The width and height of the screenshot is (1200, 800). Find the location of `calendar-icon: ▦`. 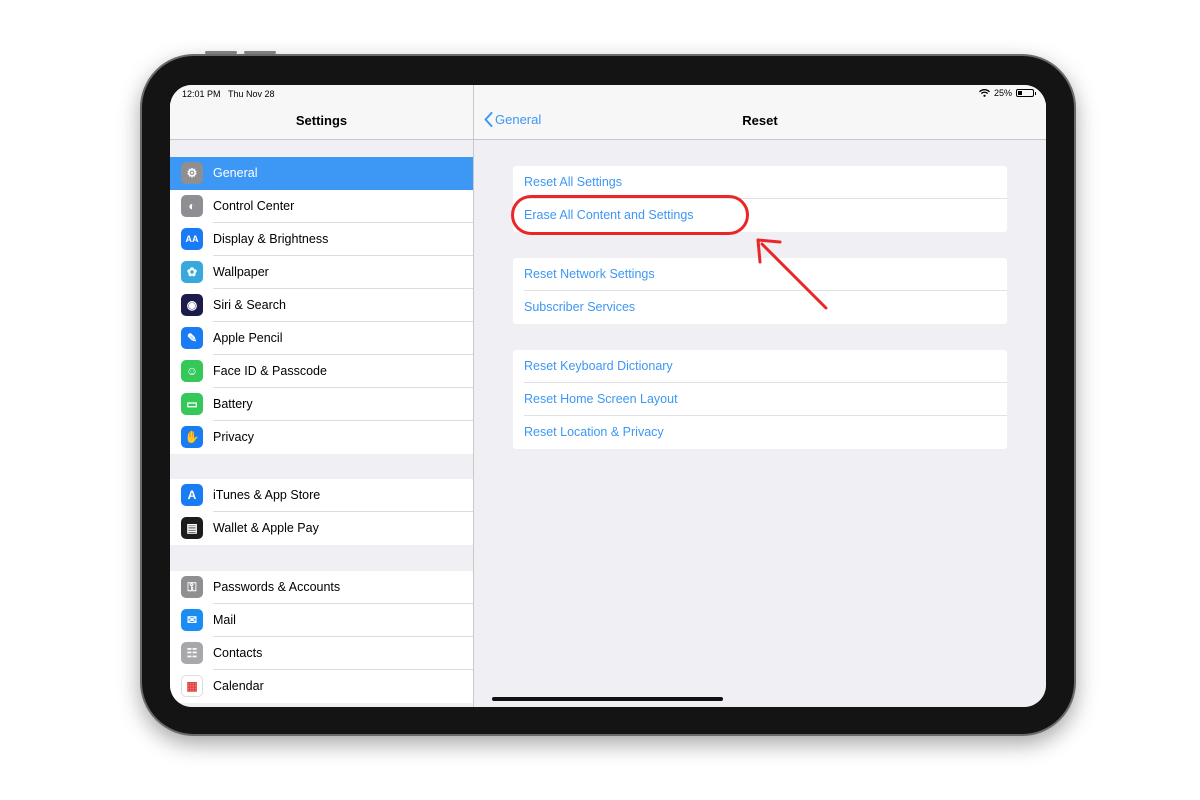

calendar-icon: ▦ is located at coordinates (192, 686).